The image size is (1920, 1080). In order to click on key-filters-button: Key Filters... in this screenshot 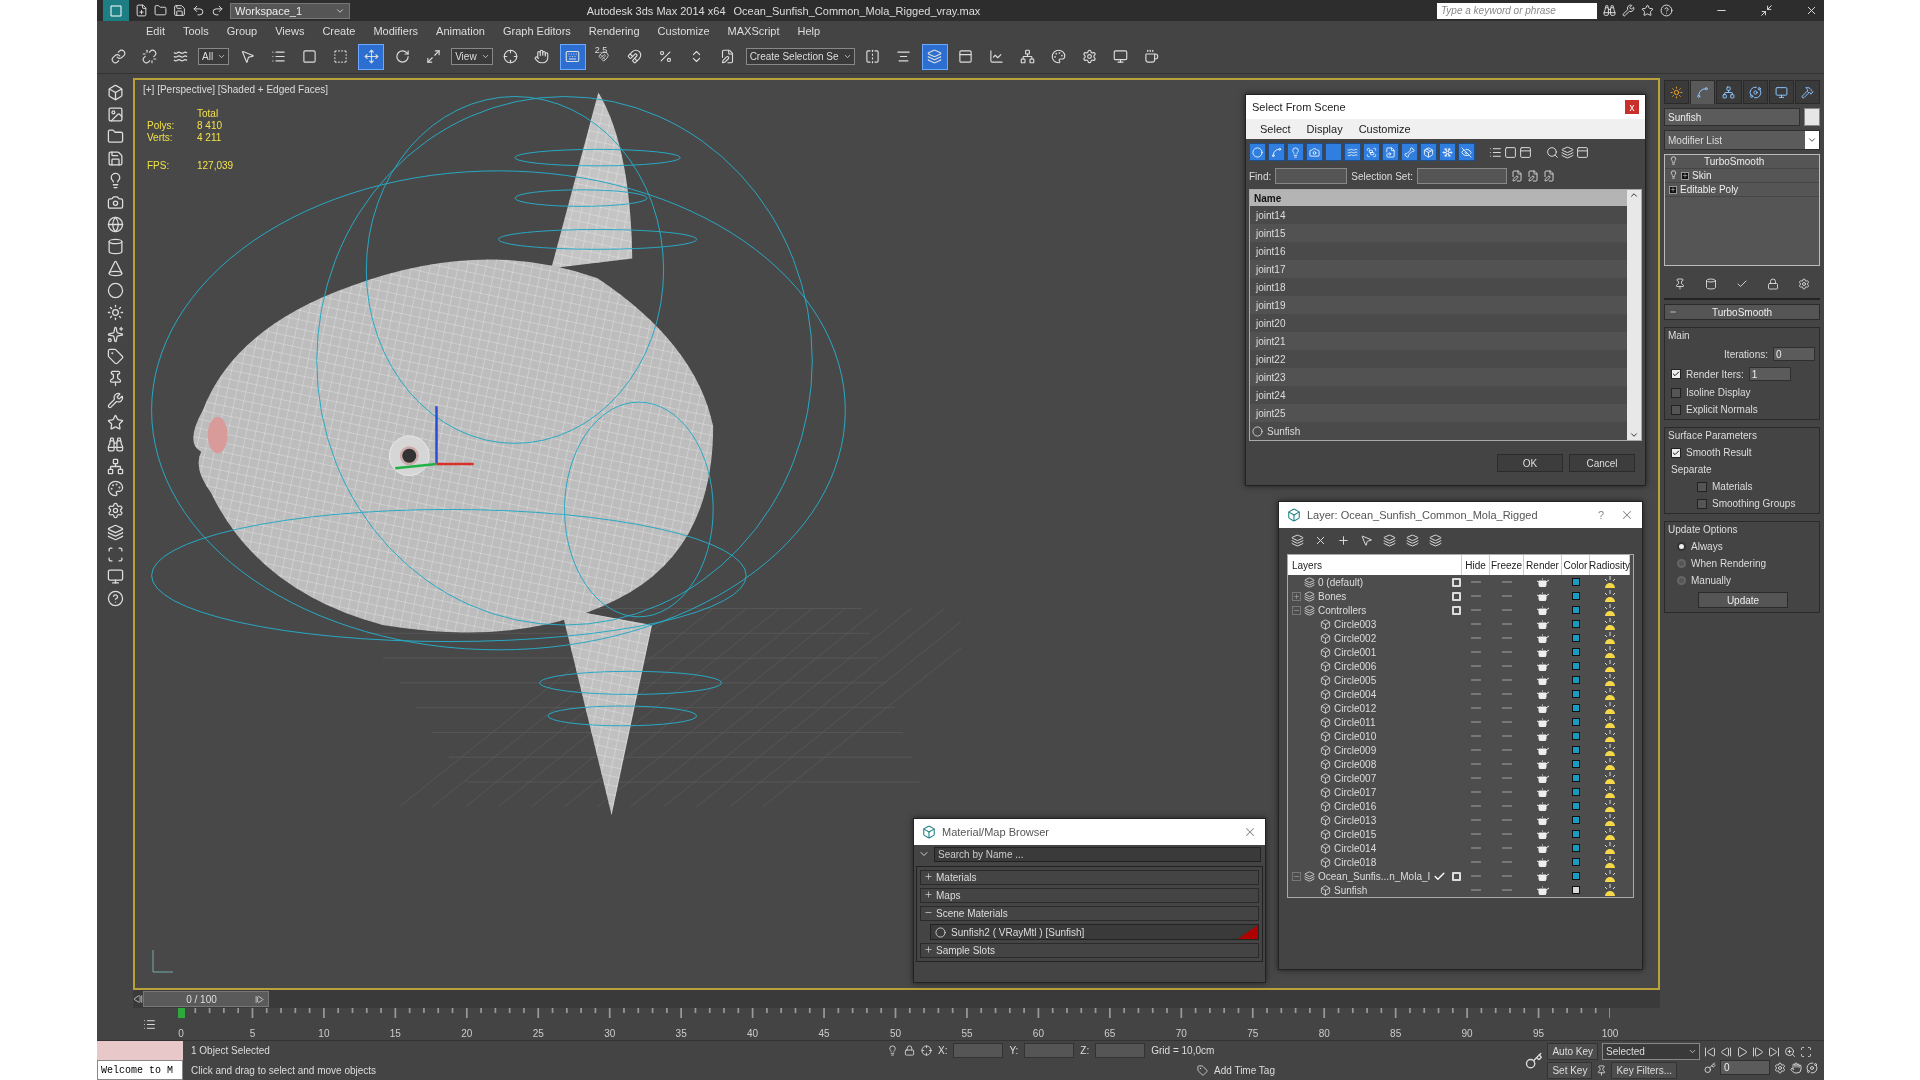, I will do `click(1644, 1070)`.